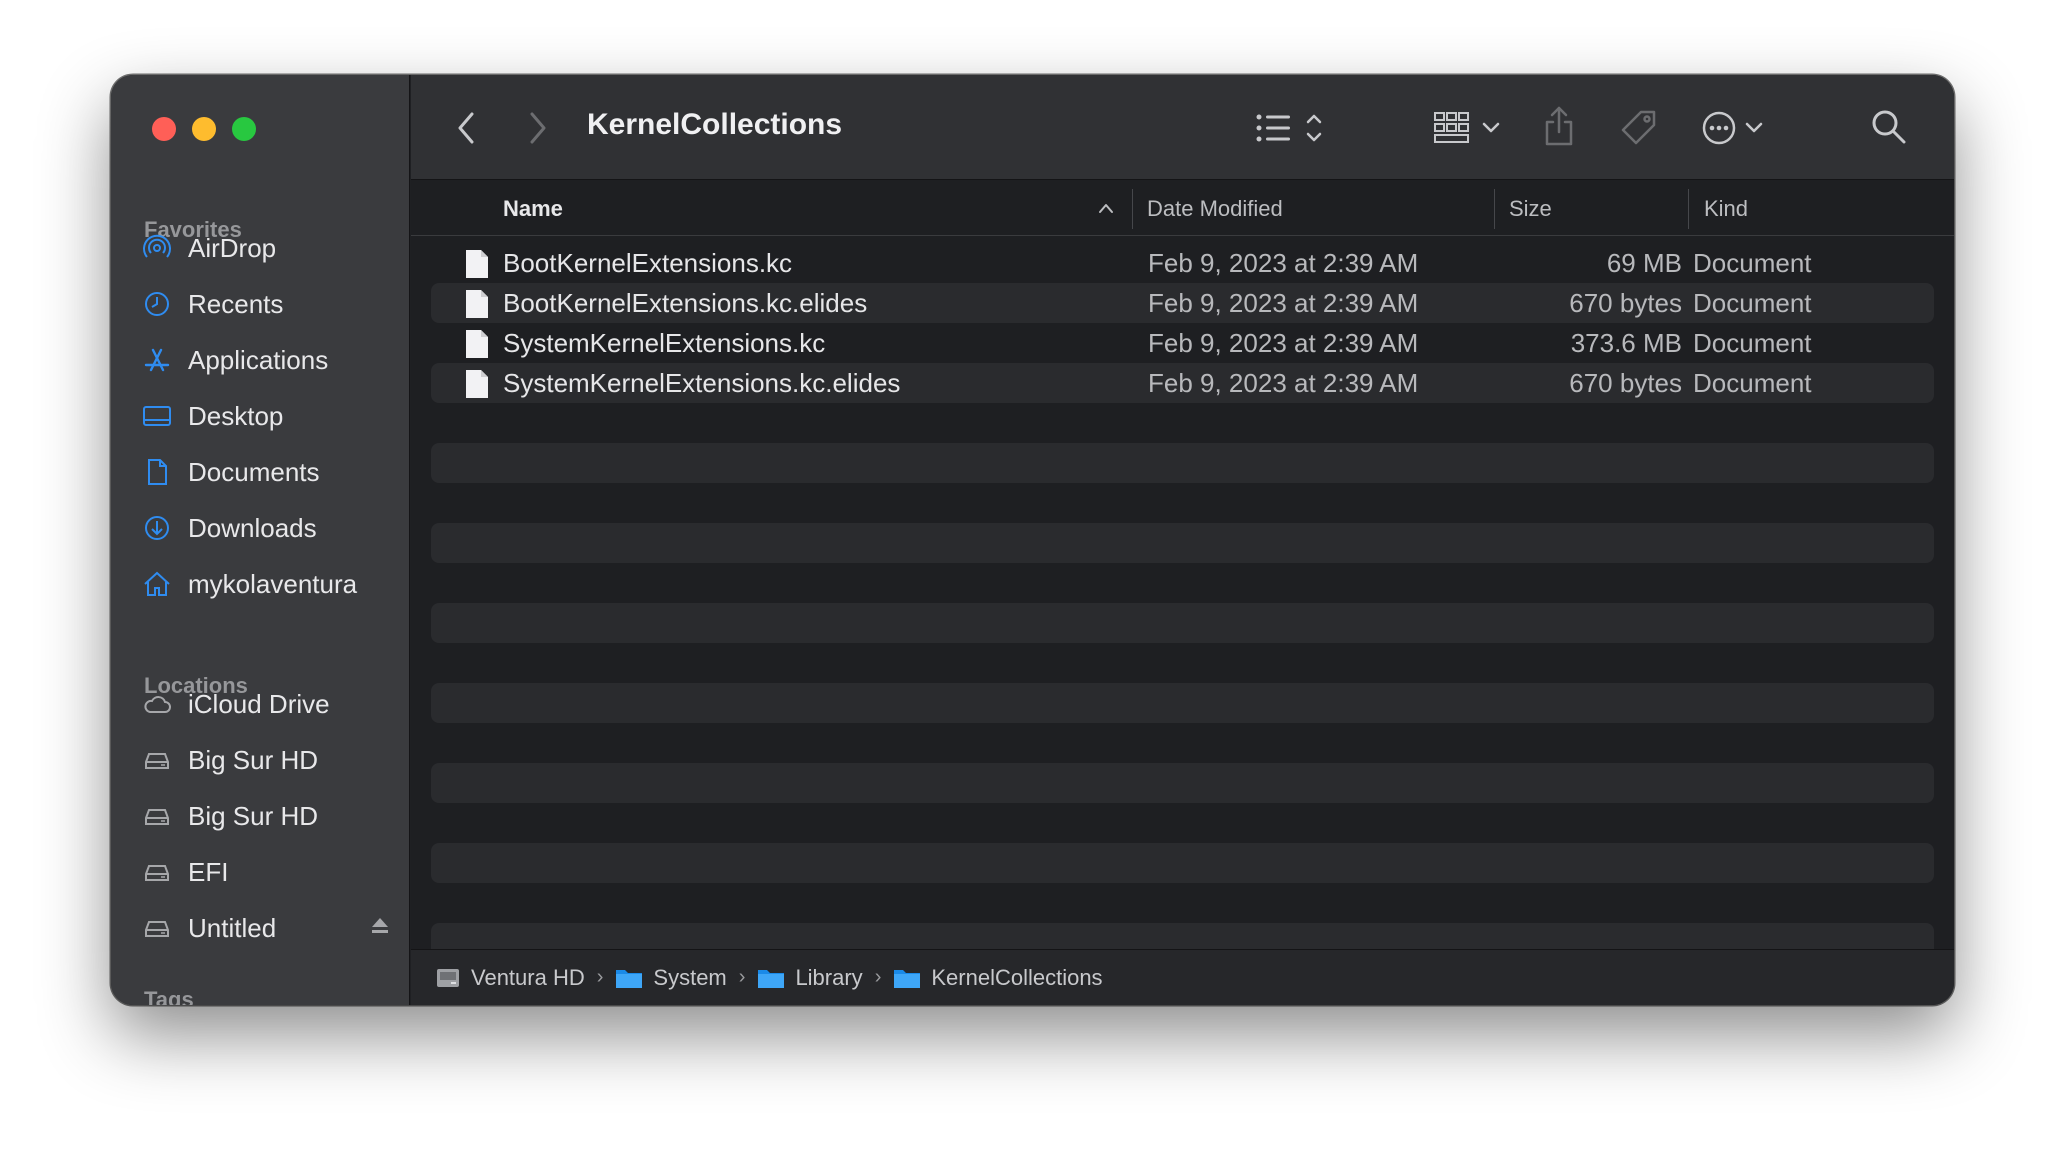 The height and width of the screenshot is (1152, 2064). I want to click on file-size: 373.6 MB, so click(1626, 342).